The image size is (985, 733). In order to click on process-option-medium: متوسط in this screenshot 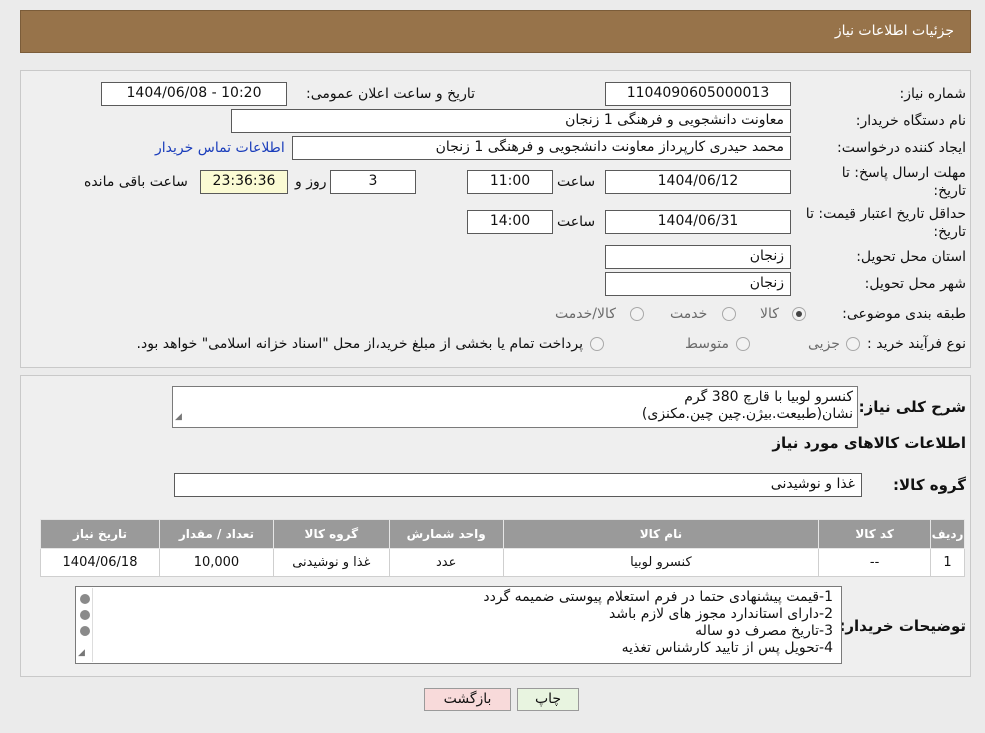, I will do `click(707, 344)`.